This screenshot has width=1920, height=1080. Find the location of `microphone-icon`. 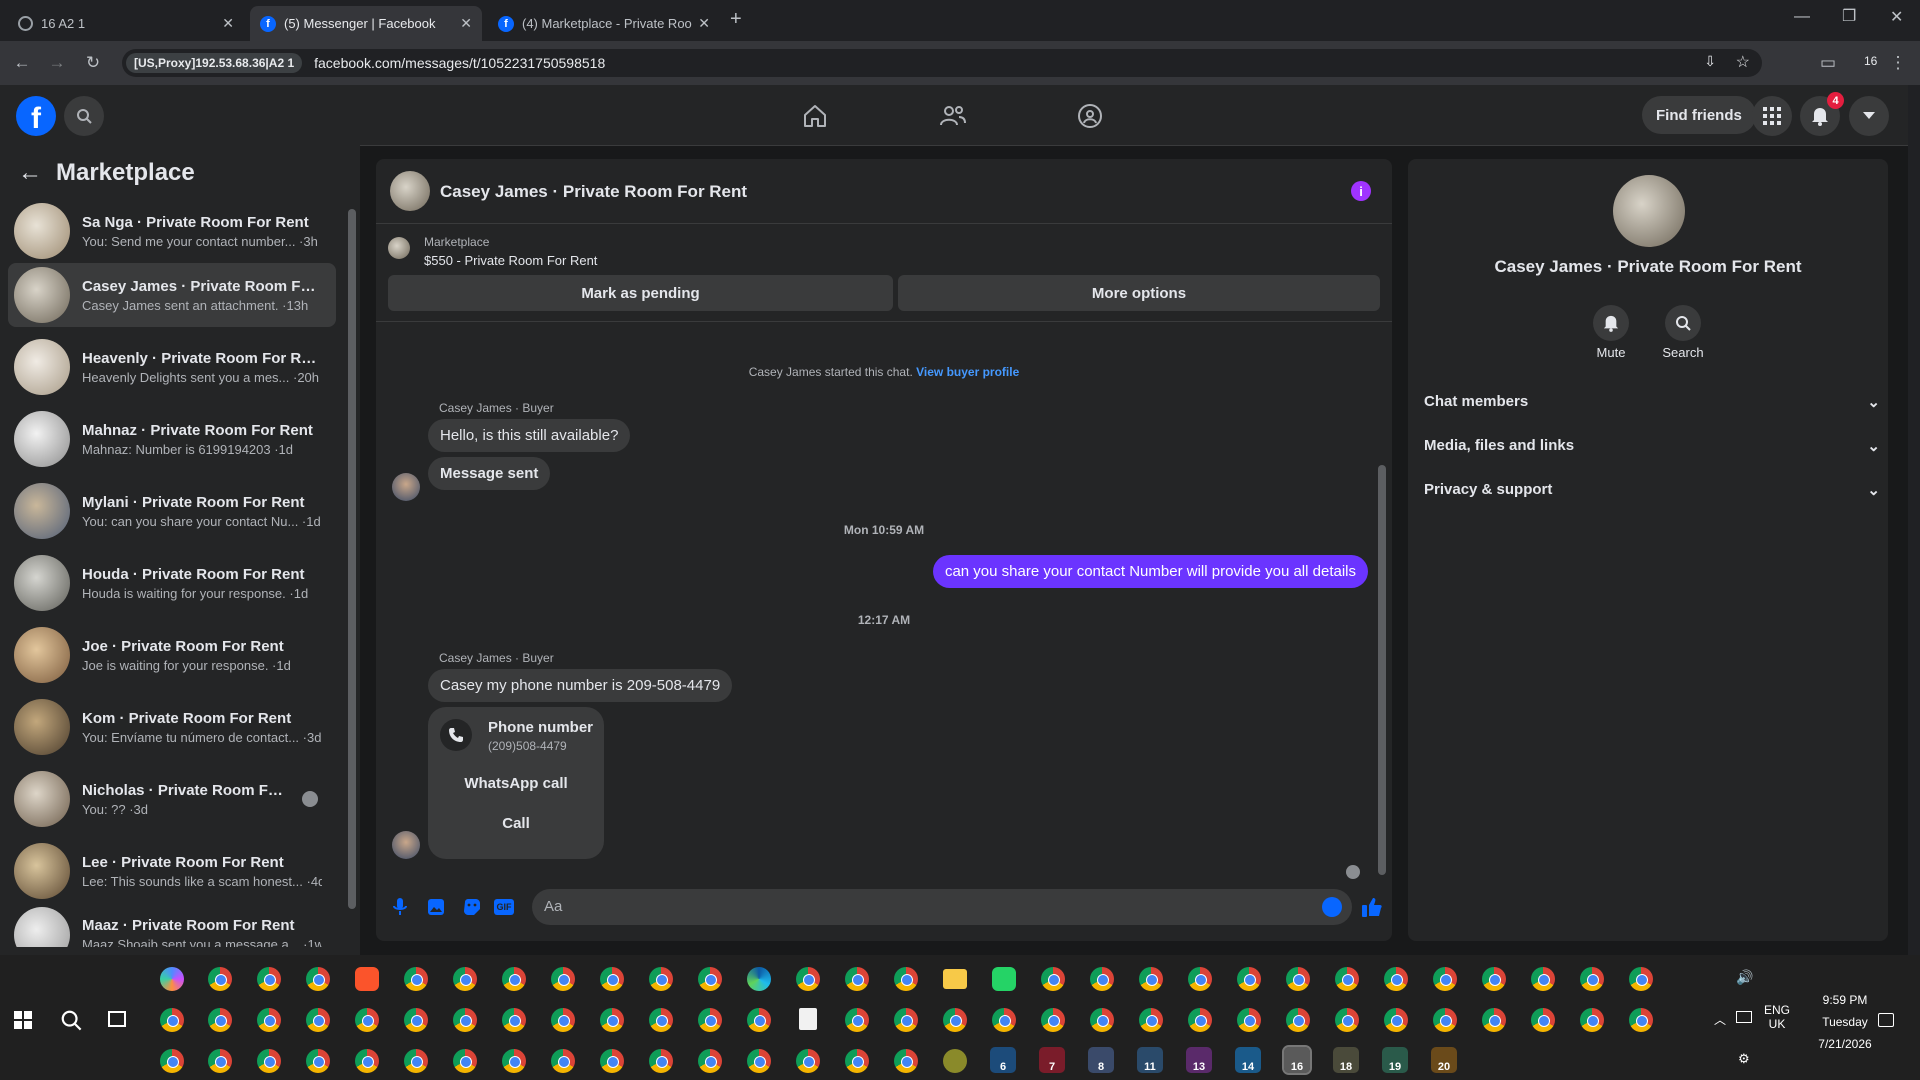

microphone-icon is located at coordinates (400, 907).